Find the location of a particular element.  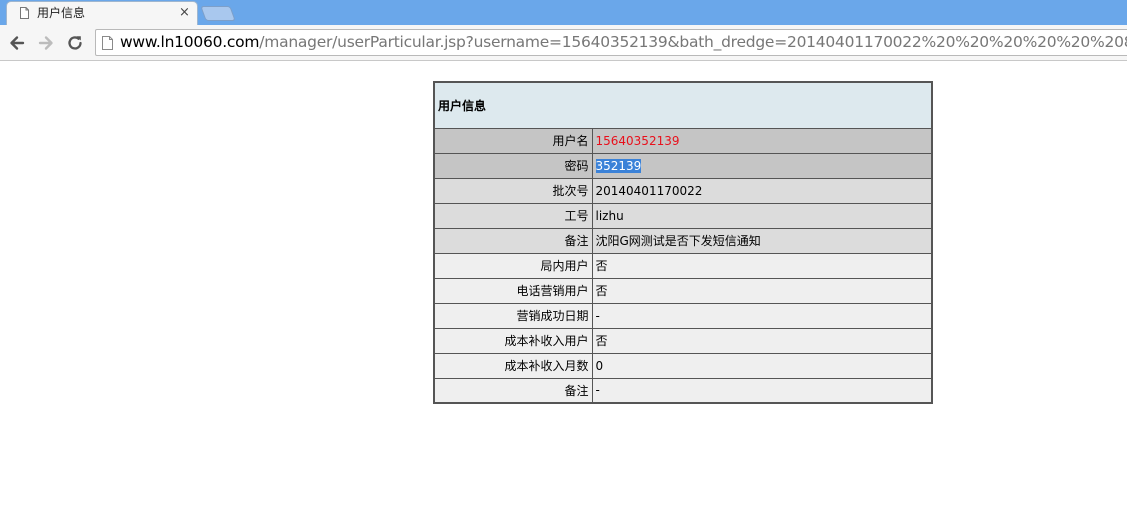

row-label: 局内用户 is located at coordinates (513, 265).